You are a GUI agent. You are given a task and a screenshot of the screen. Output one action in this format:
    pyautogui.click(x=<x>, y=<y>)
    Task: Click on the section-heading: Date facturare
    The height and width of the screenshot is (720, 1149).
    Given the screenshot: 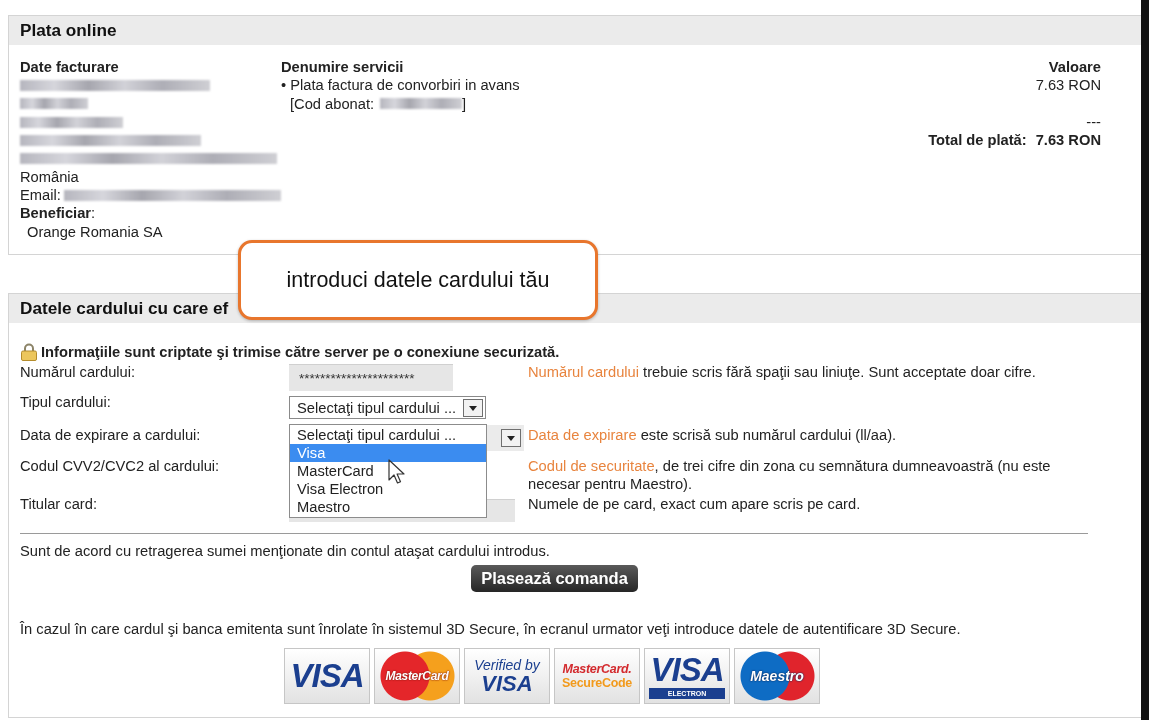 What is the action you would take?
    pyautogui.click(x=69, y=67)
    